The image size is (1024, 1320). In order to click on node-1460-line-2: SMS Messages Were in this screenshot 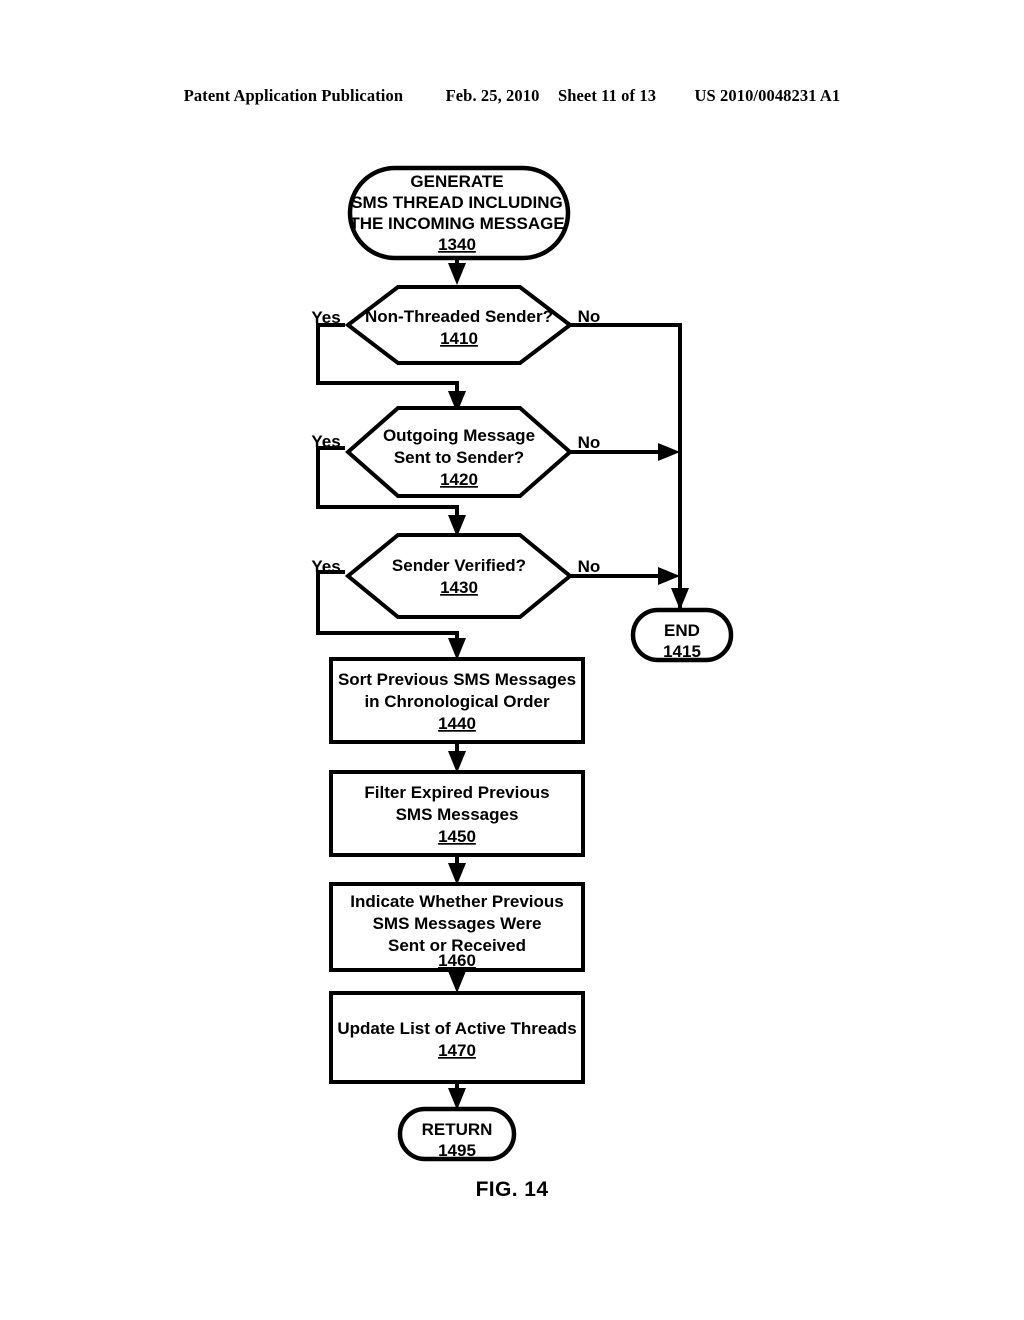, I will do `click(457, 923)`.